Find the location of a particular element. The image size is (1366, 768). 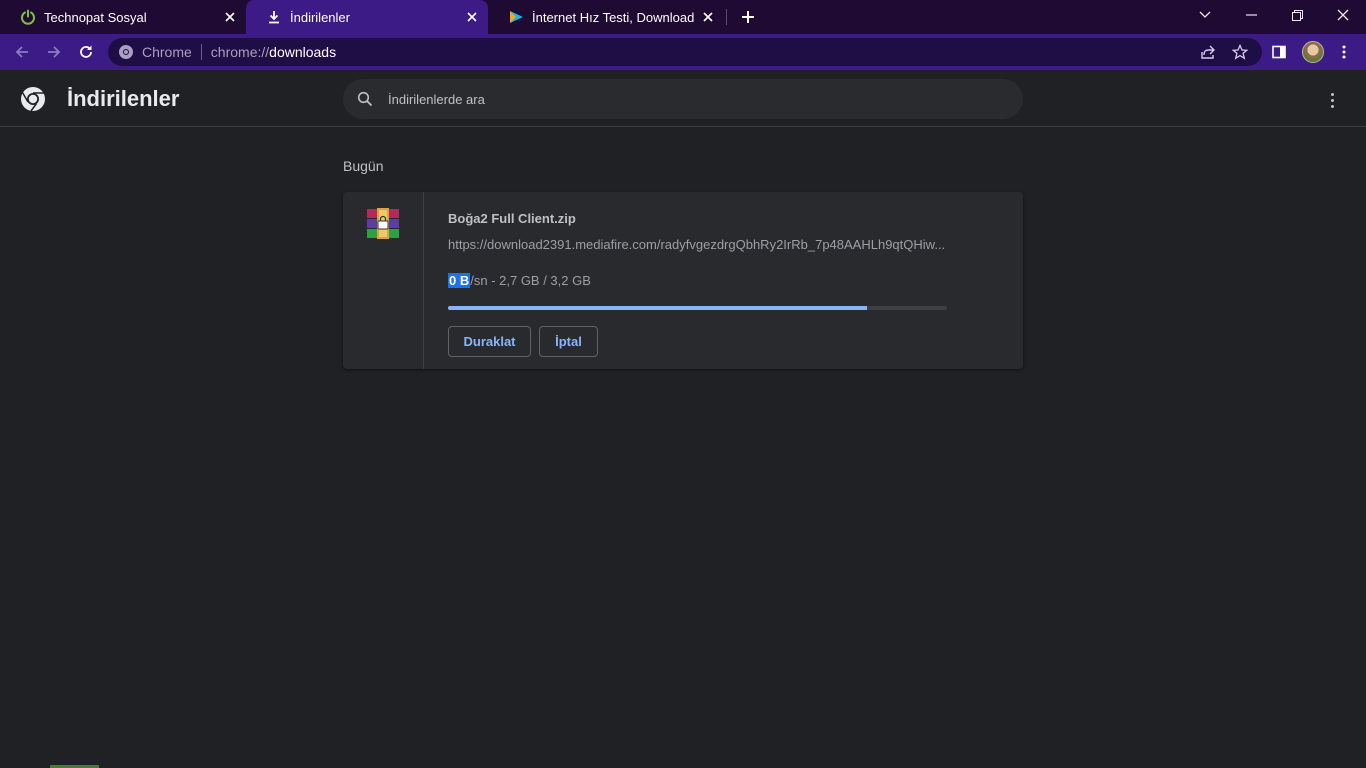

reload-icon is located at coordinates (86, 51).